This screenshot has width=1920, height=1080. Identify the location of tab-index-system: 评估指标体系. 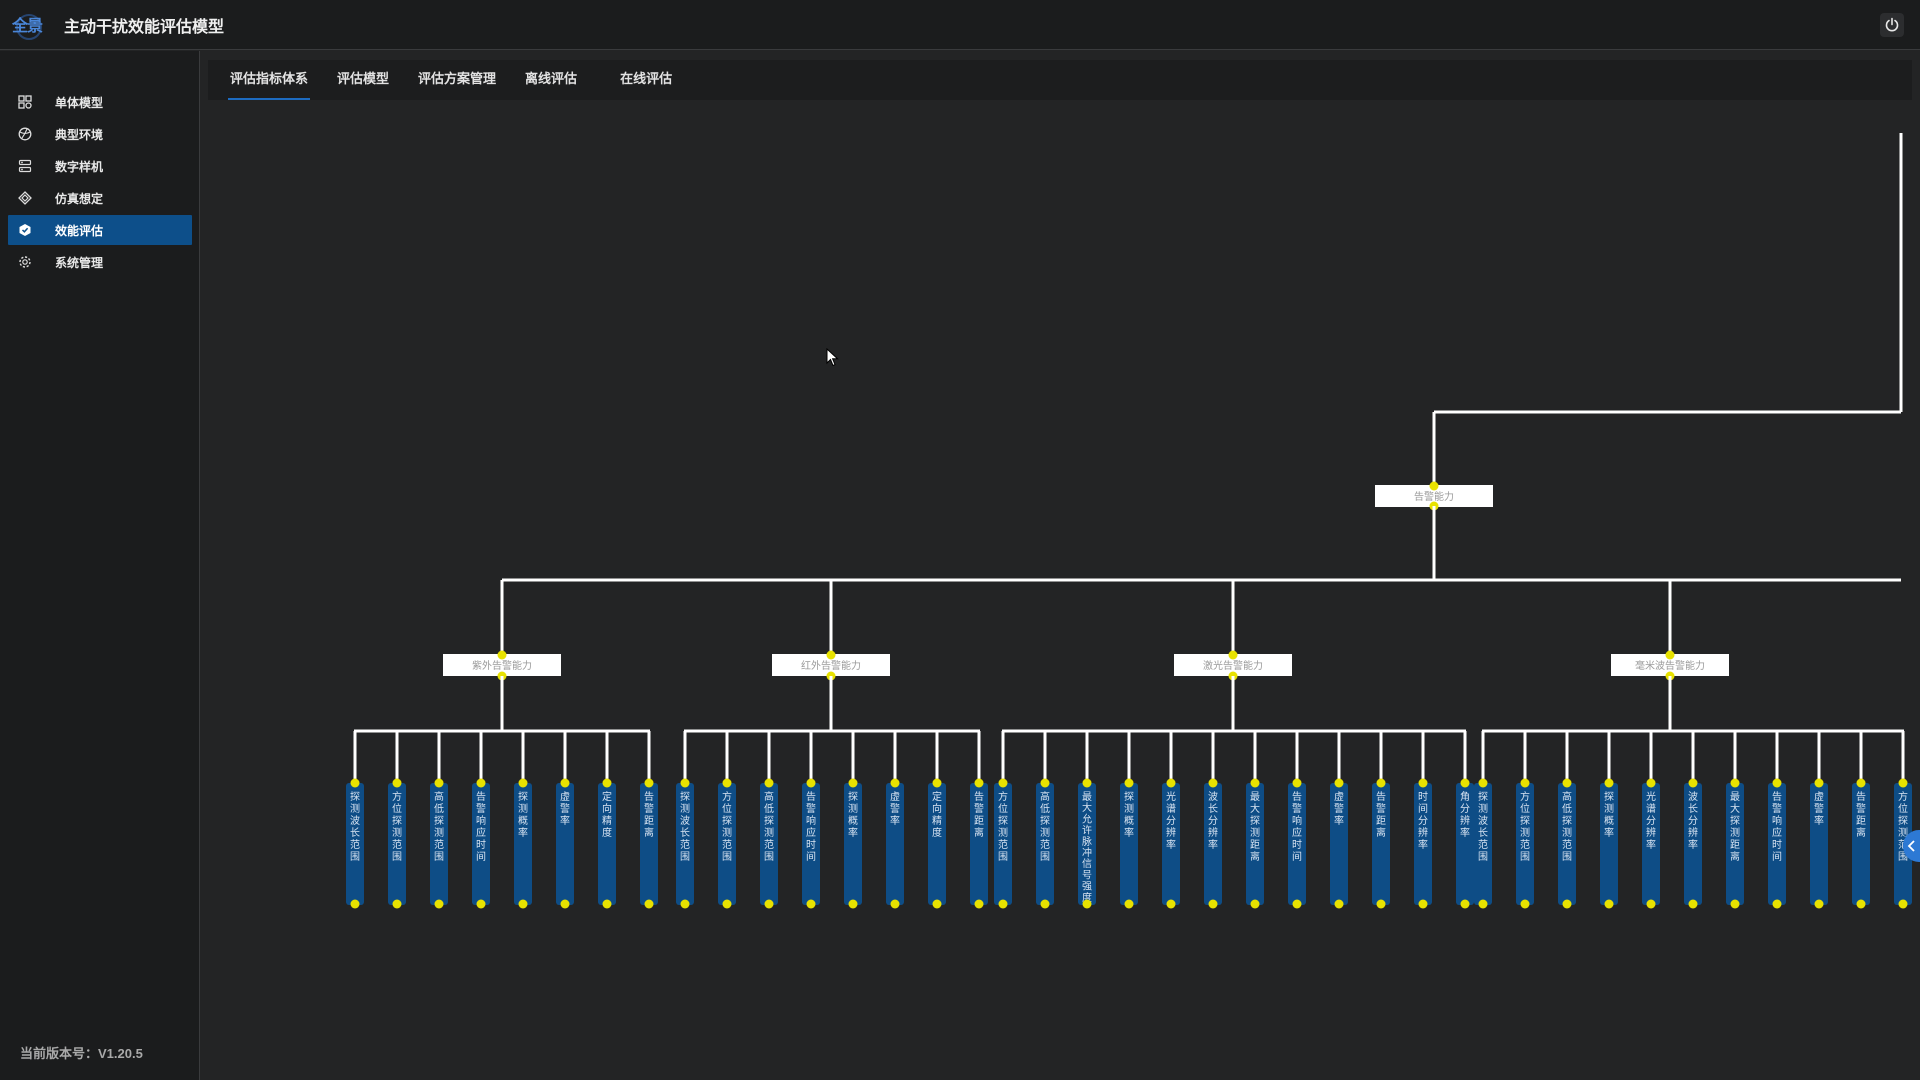
(269, 80).